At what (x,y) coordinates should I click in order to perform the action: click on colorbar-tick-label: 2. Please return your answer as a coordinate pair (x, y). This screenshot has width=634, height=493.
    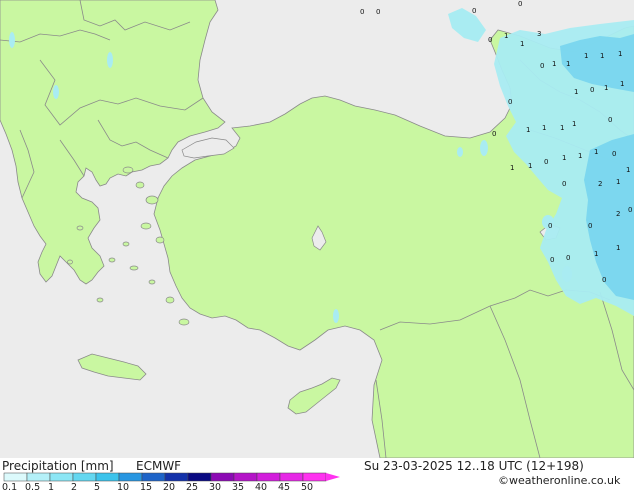
    Looking at the image, I should click on (74, 487).